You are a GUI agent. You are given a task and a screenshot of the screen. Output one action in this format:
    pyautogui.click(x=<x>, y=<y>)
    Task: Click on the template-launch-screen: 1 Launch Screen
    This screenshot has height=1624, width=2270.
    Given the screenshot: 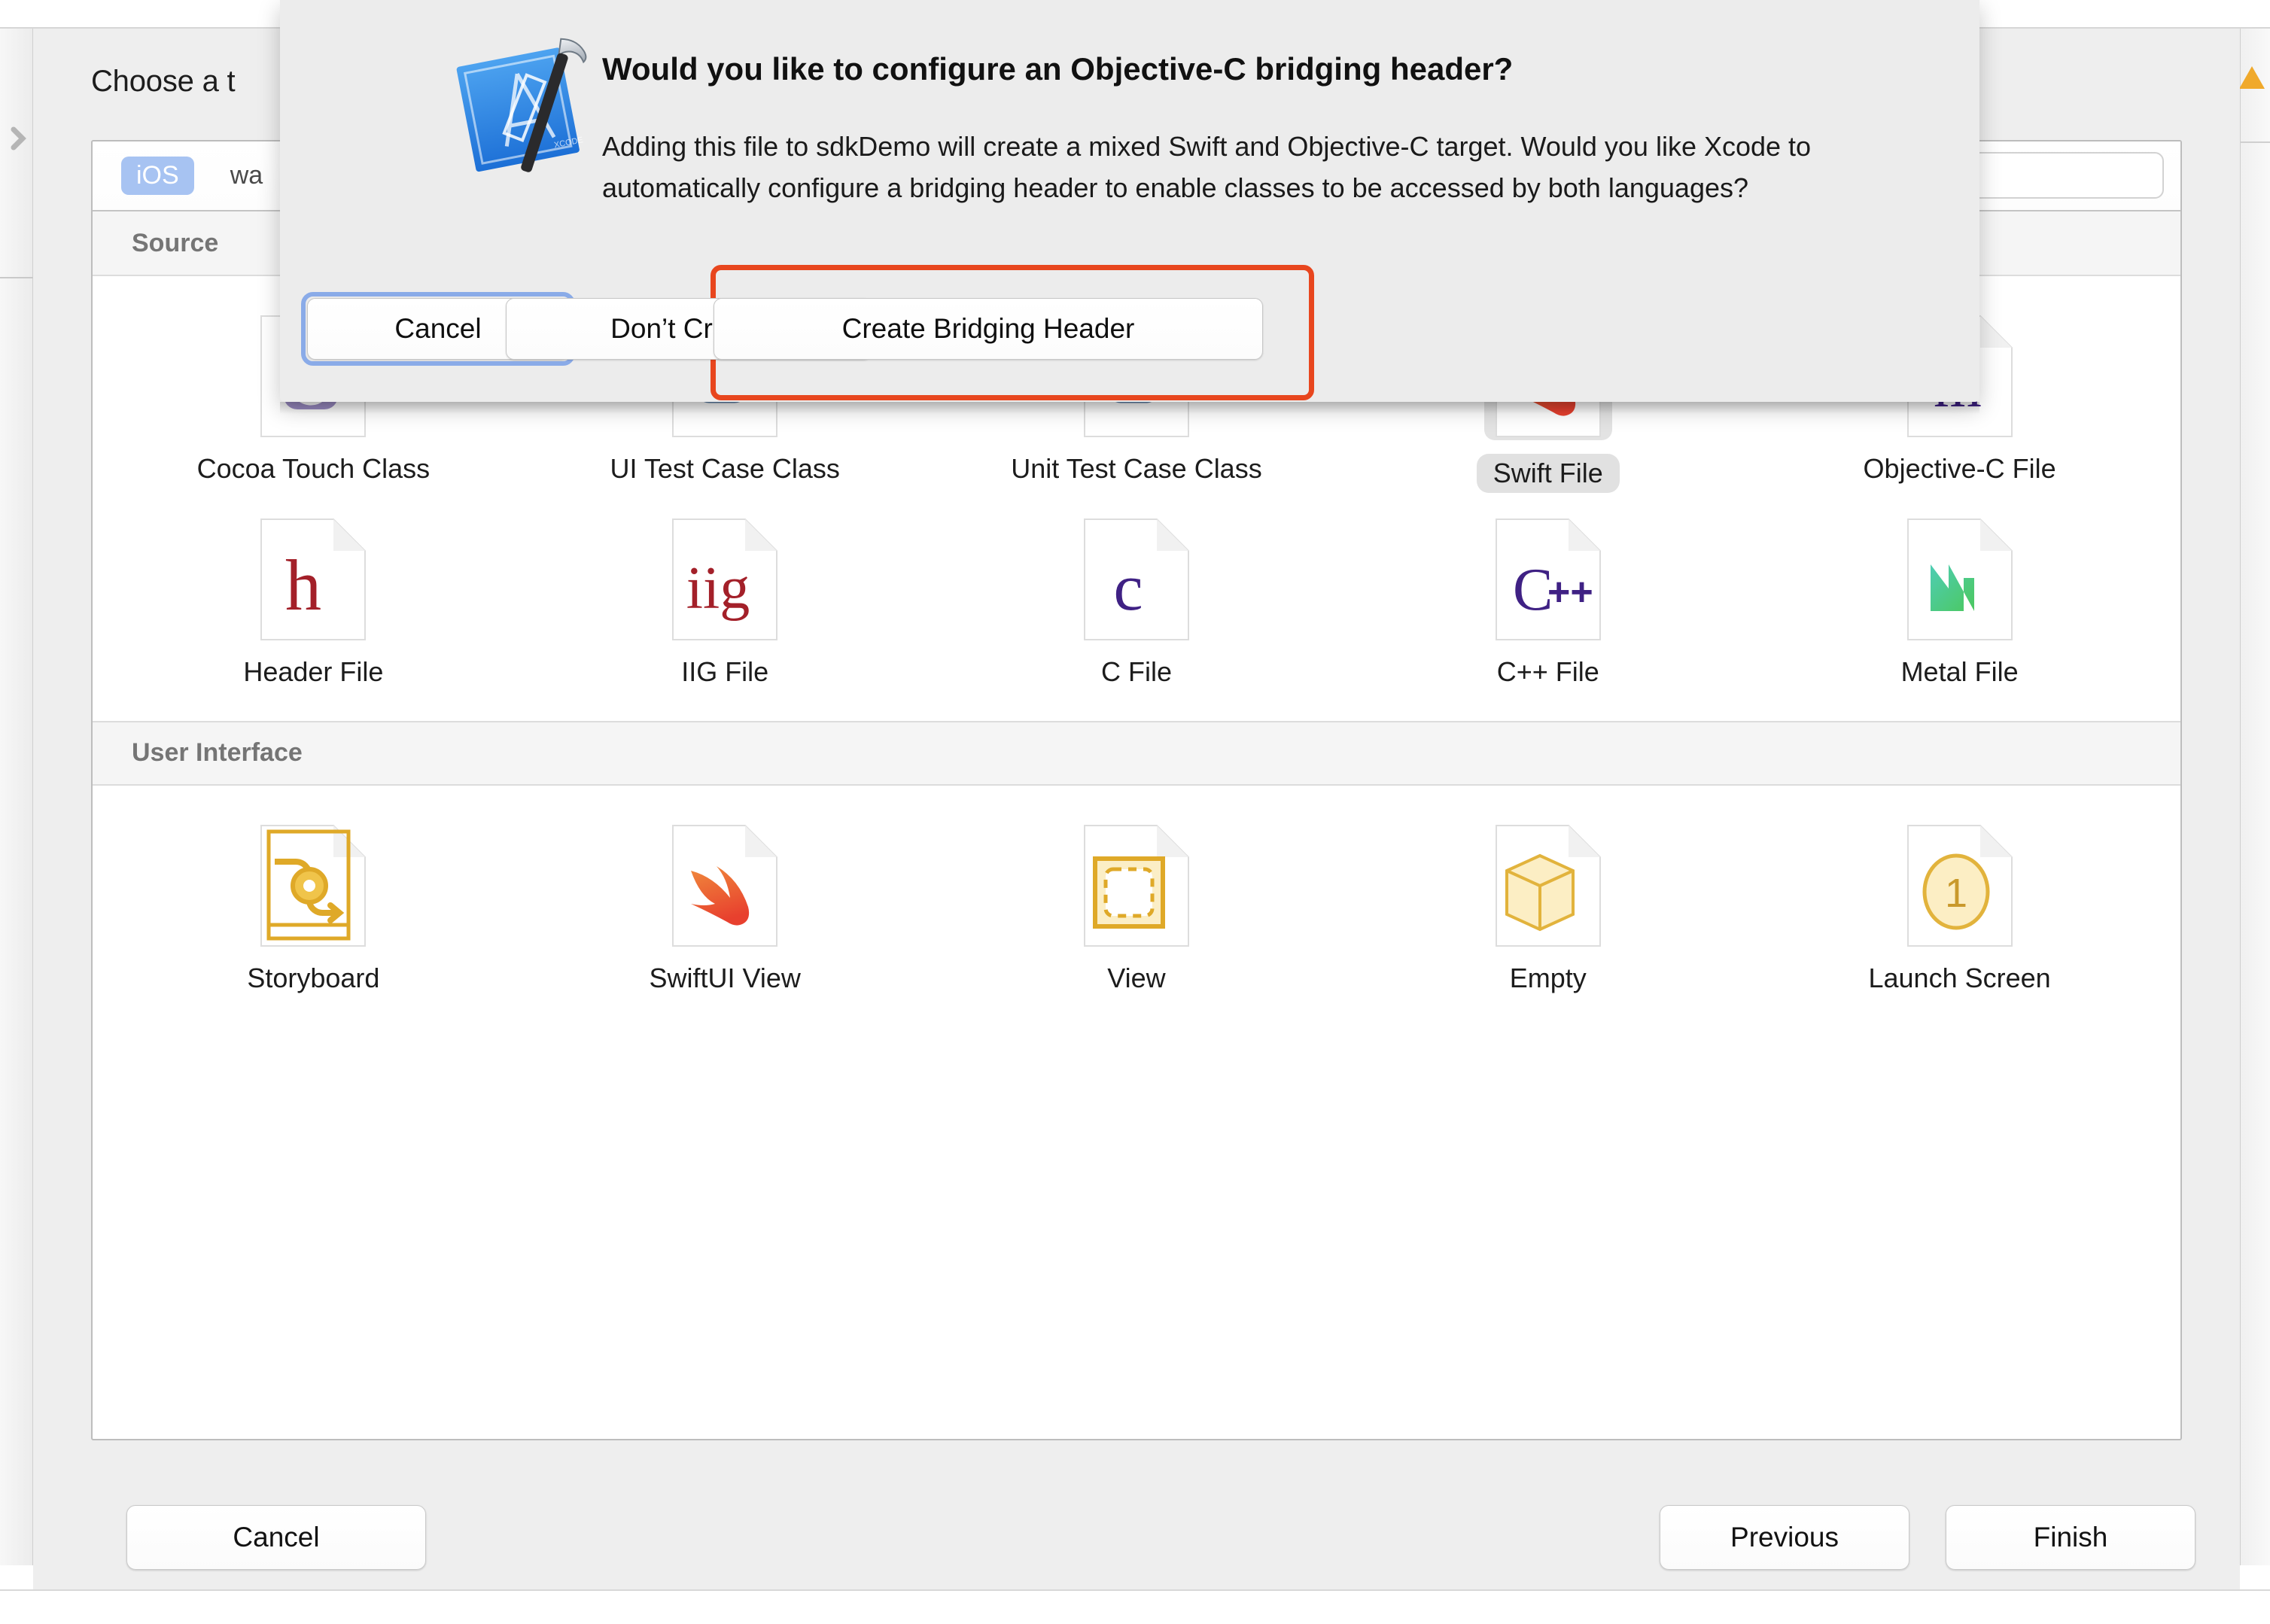 What is the action you would take?
    pyautogui.click(x=1959, y=902)
    